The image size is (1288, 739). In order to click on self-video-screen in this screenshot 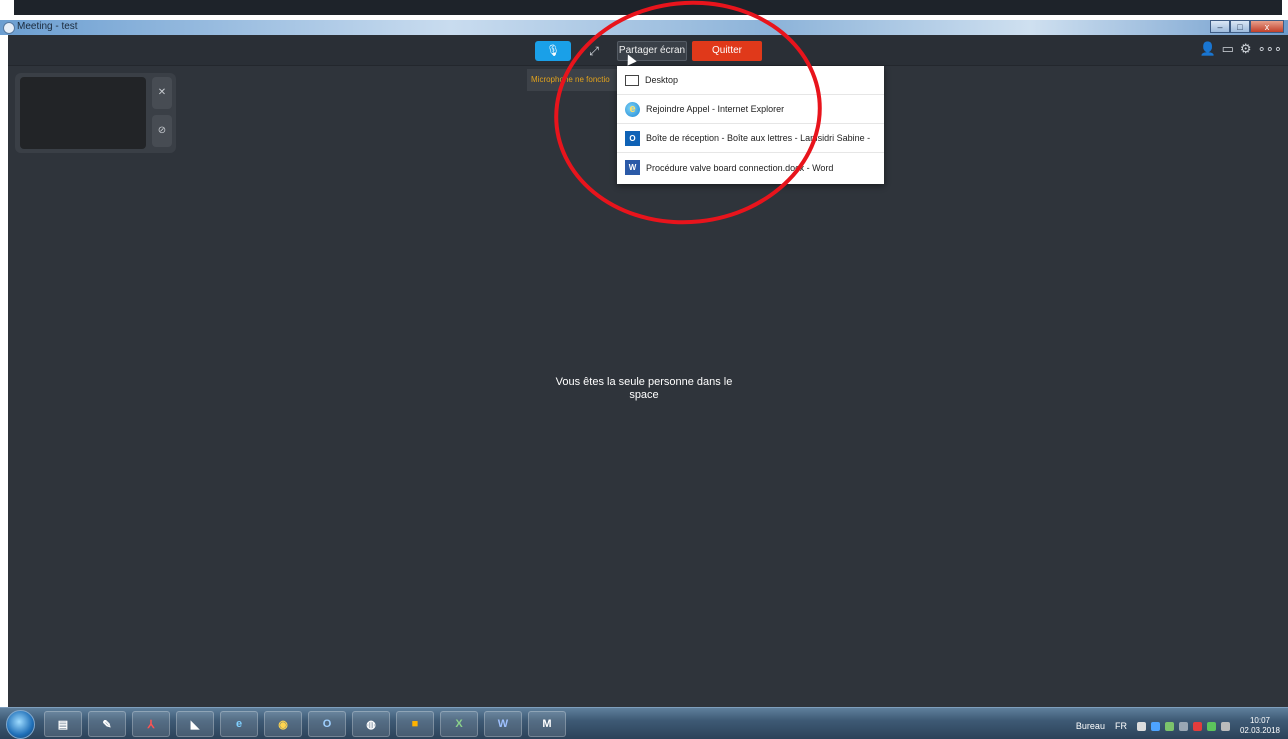, I will do `click(83, 113)`.